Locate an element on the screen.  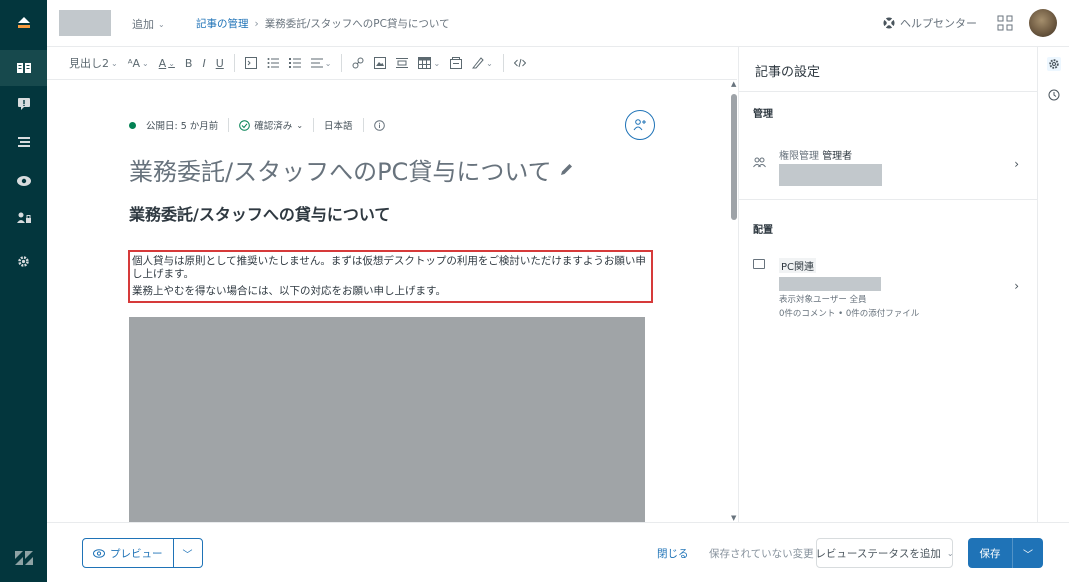
arrange-icon is located at coordinates (23, 142).